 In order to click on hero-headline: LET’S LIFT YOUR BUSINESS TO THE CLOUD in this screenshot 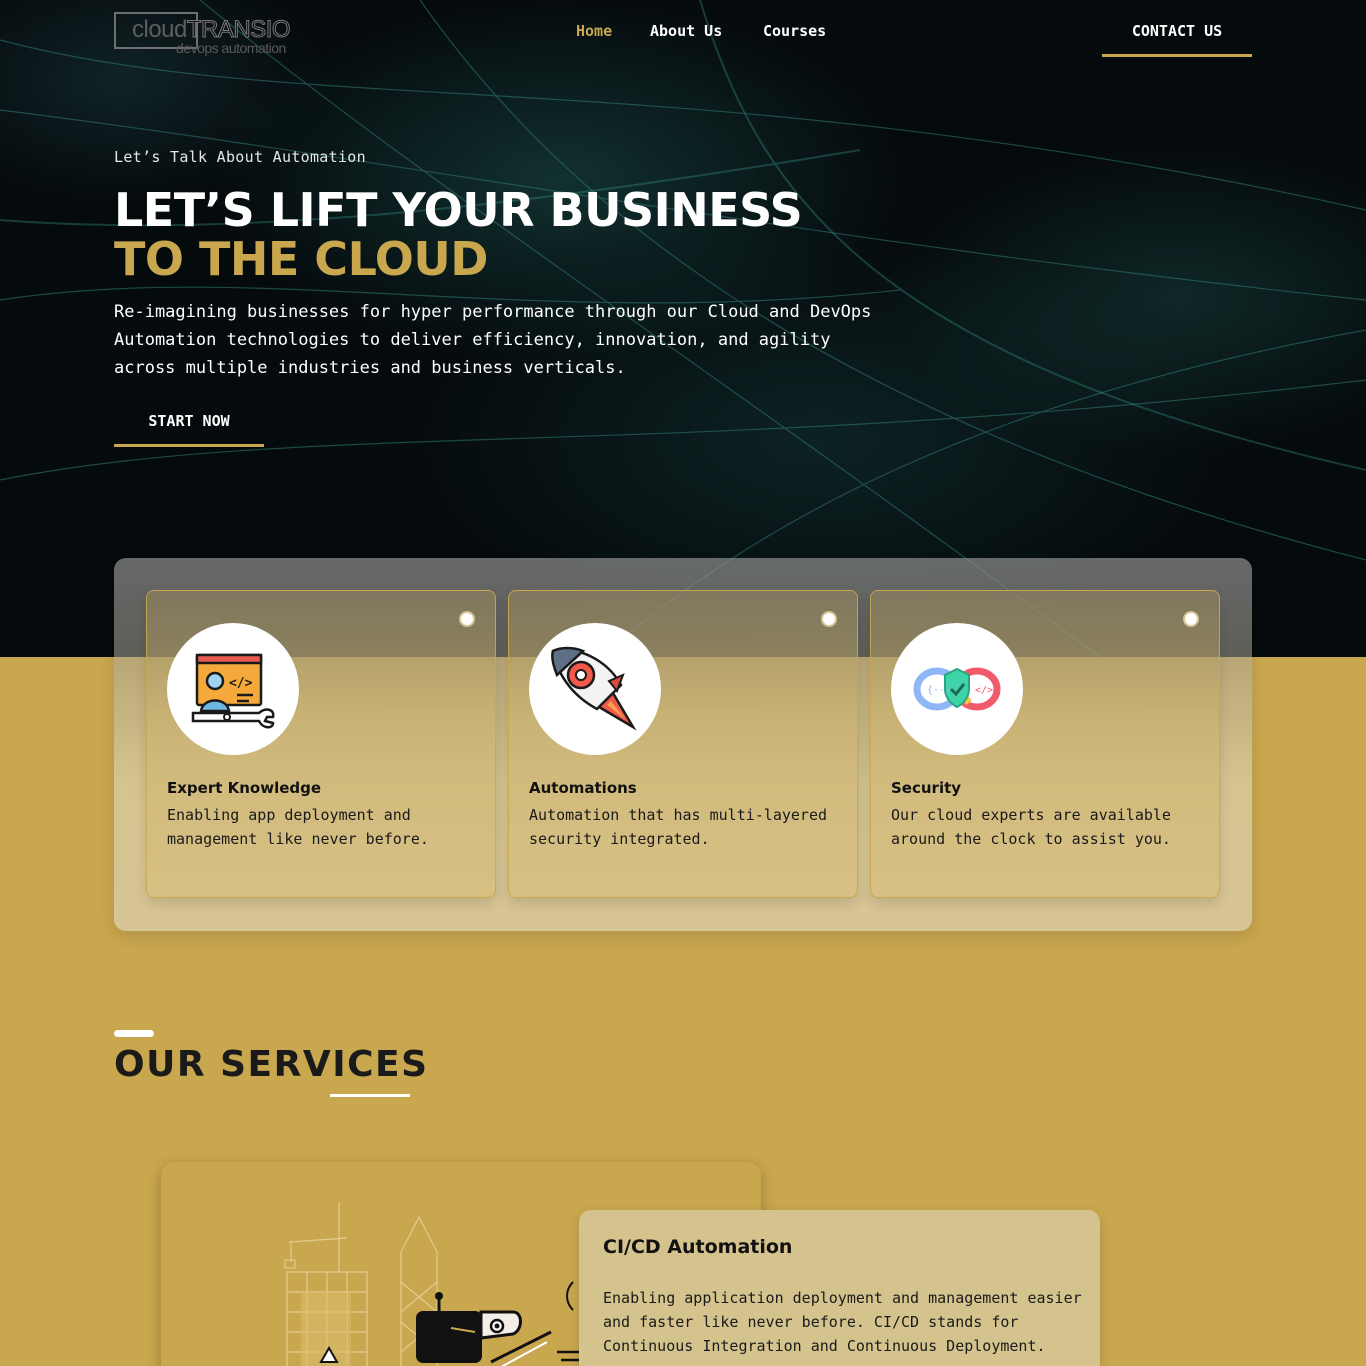, I will do `click(458, 234)`.